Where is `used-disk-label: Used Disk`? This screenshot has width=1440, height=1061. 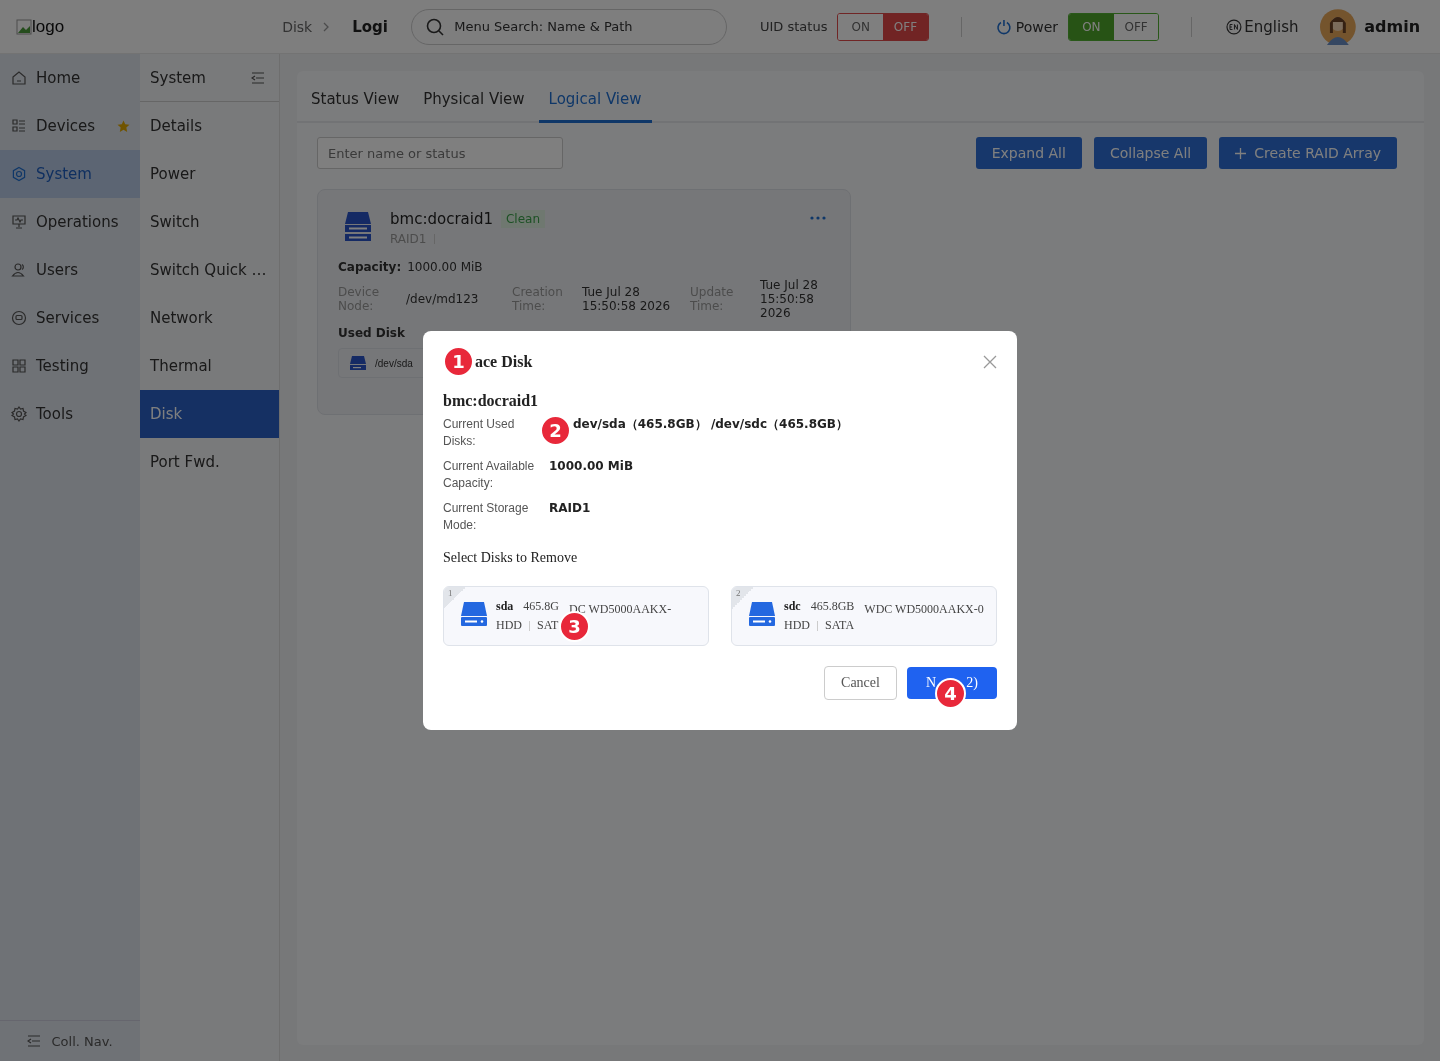
used-disk-label: Used Disk is located at coordinates (372, 333).